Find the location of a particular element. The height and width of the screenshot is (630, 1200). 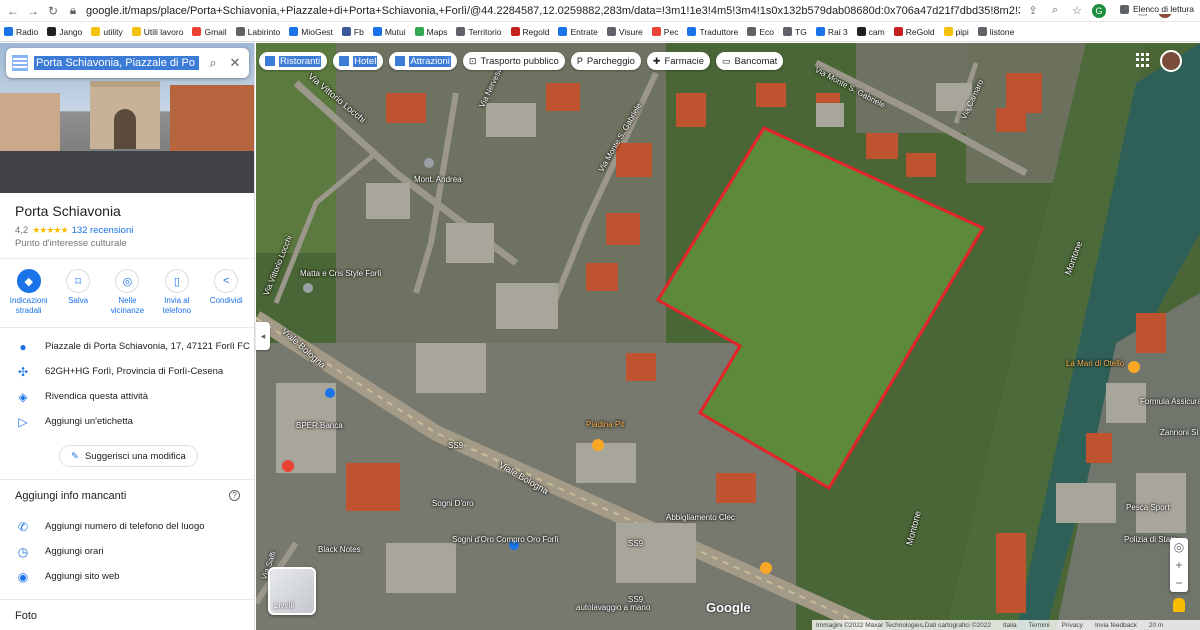

bookmark-item: cam is located at coordinates (870, 32).